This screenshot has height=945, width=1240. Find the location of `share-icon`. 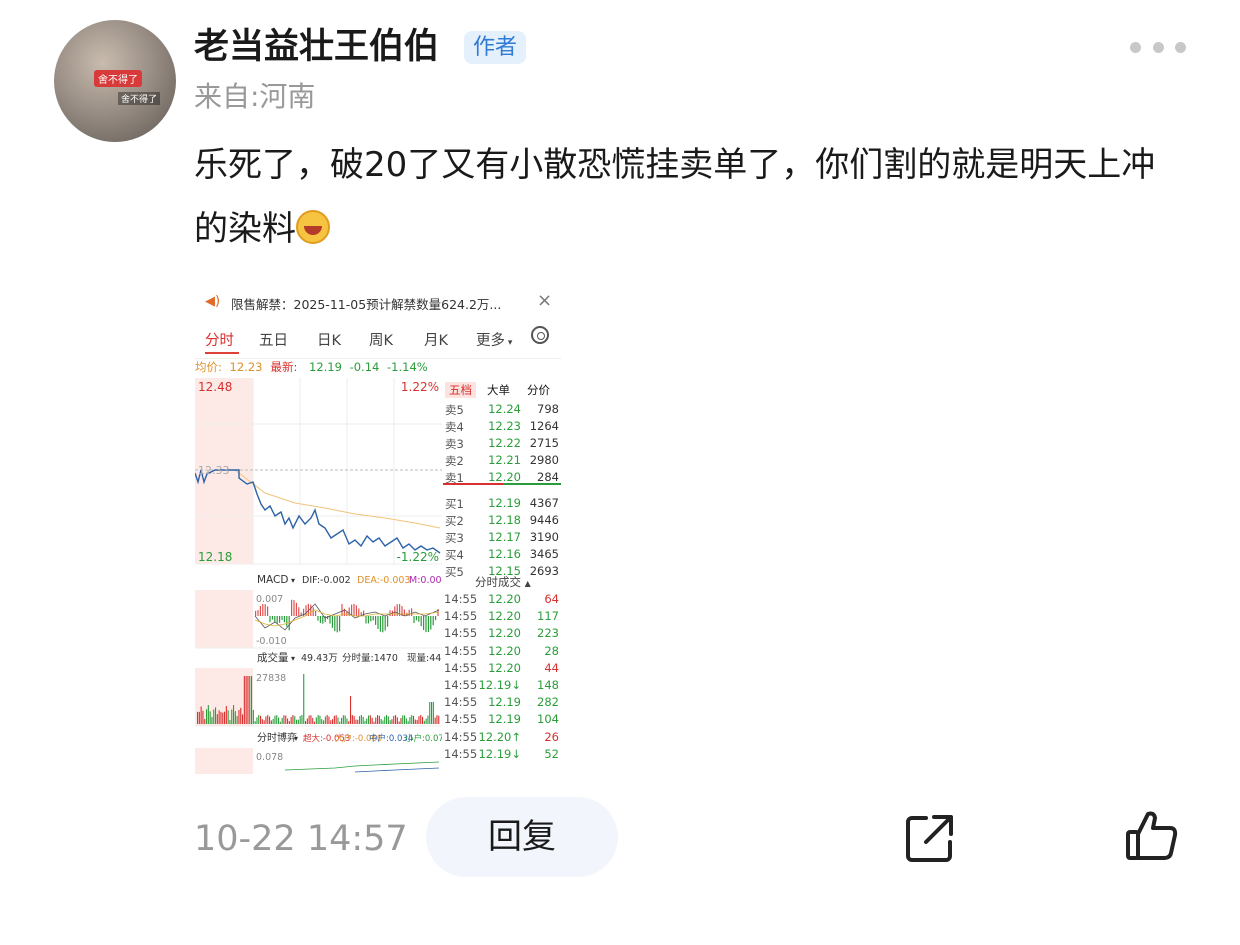

share-icon is located at coordinates (930, 838).